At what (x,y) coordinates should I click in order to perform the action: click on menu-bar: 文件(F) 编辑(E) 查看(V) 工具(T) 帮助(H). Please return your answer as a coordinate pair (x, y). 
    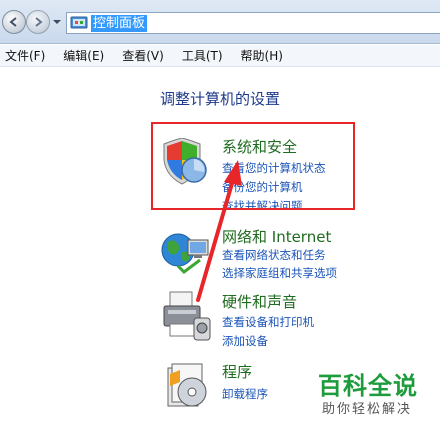
    Looking at the image, I should click on (220, 56).